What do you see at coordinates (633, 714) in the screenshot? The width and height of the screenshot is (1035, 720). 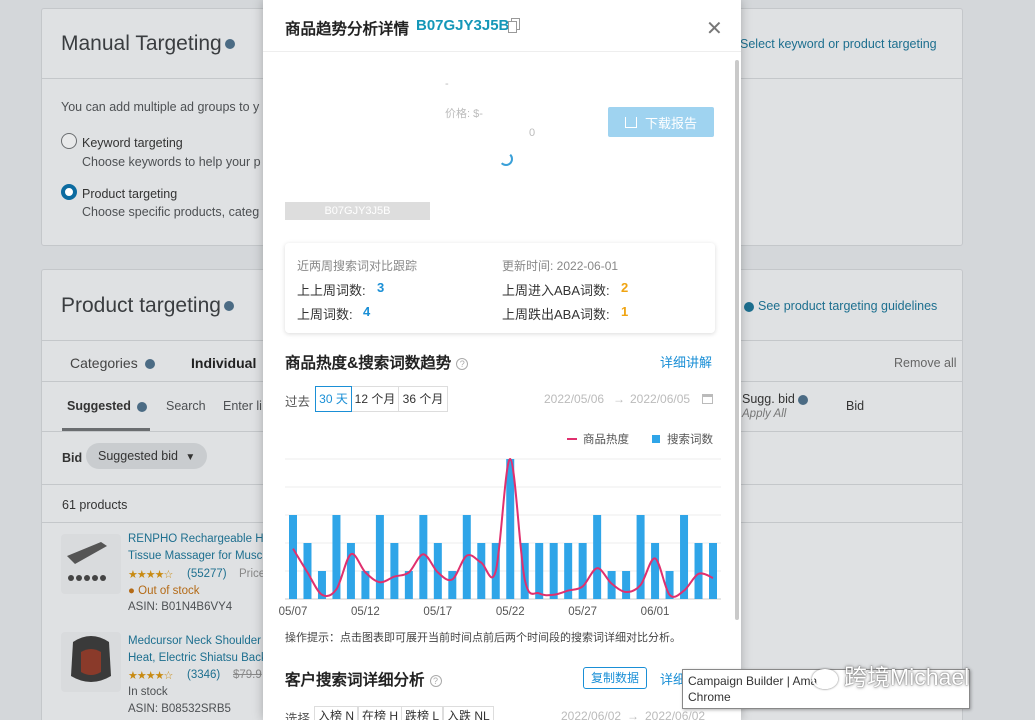 I see `arrow-right-icon: →` at bounding box center [633, 714].